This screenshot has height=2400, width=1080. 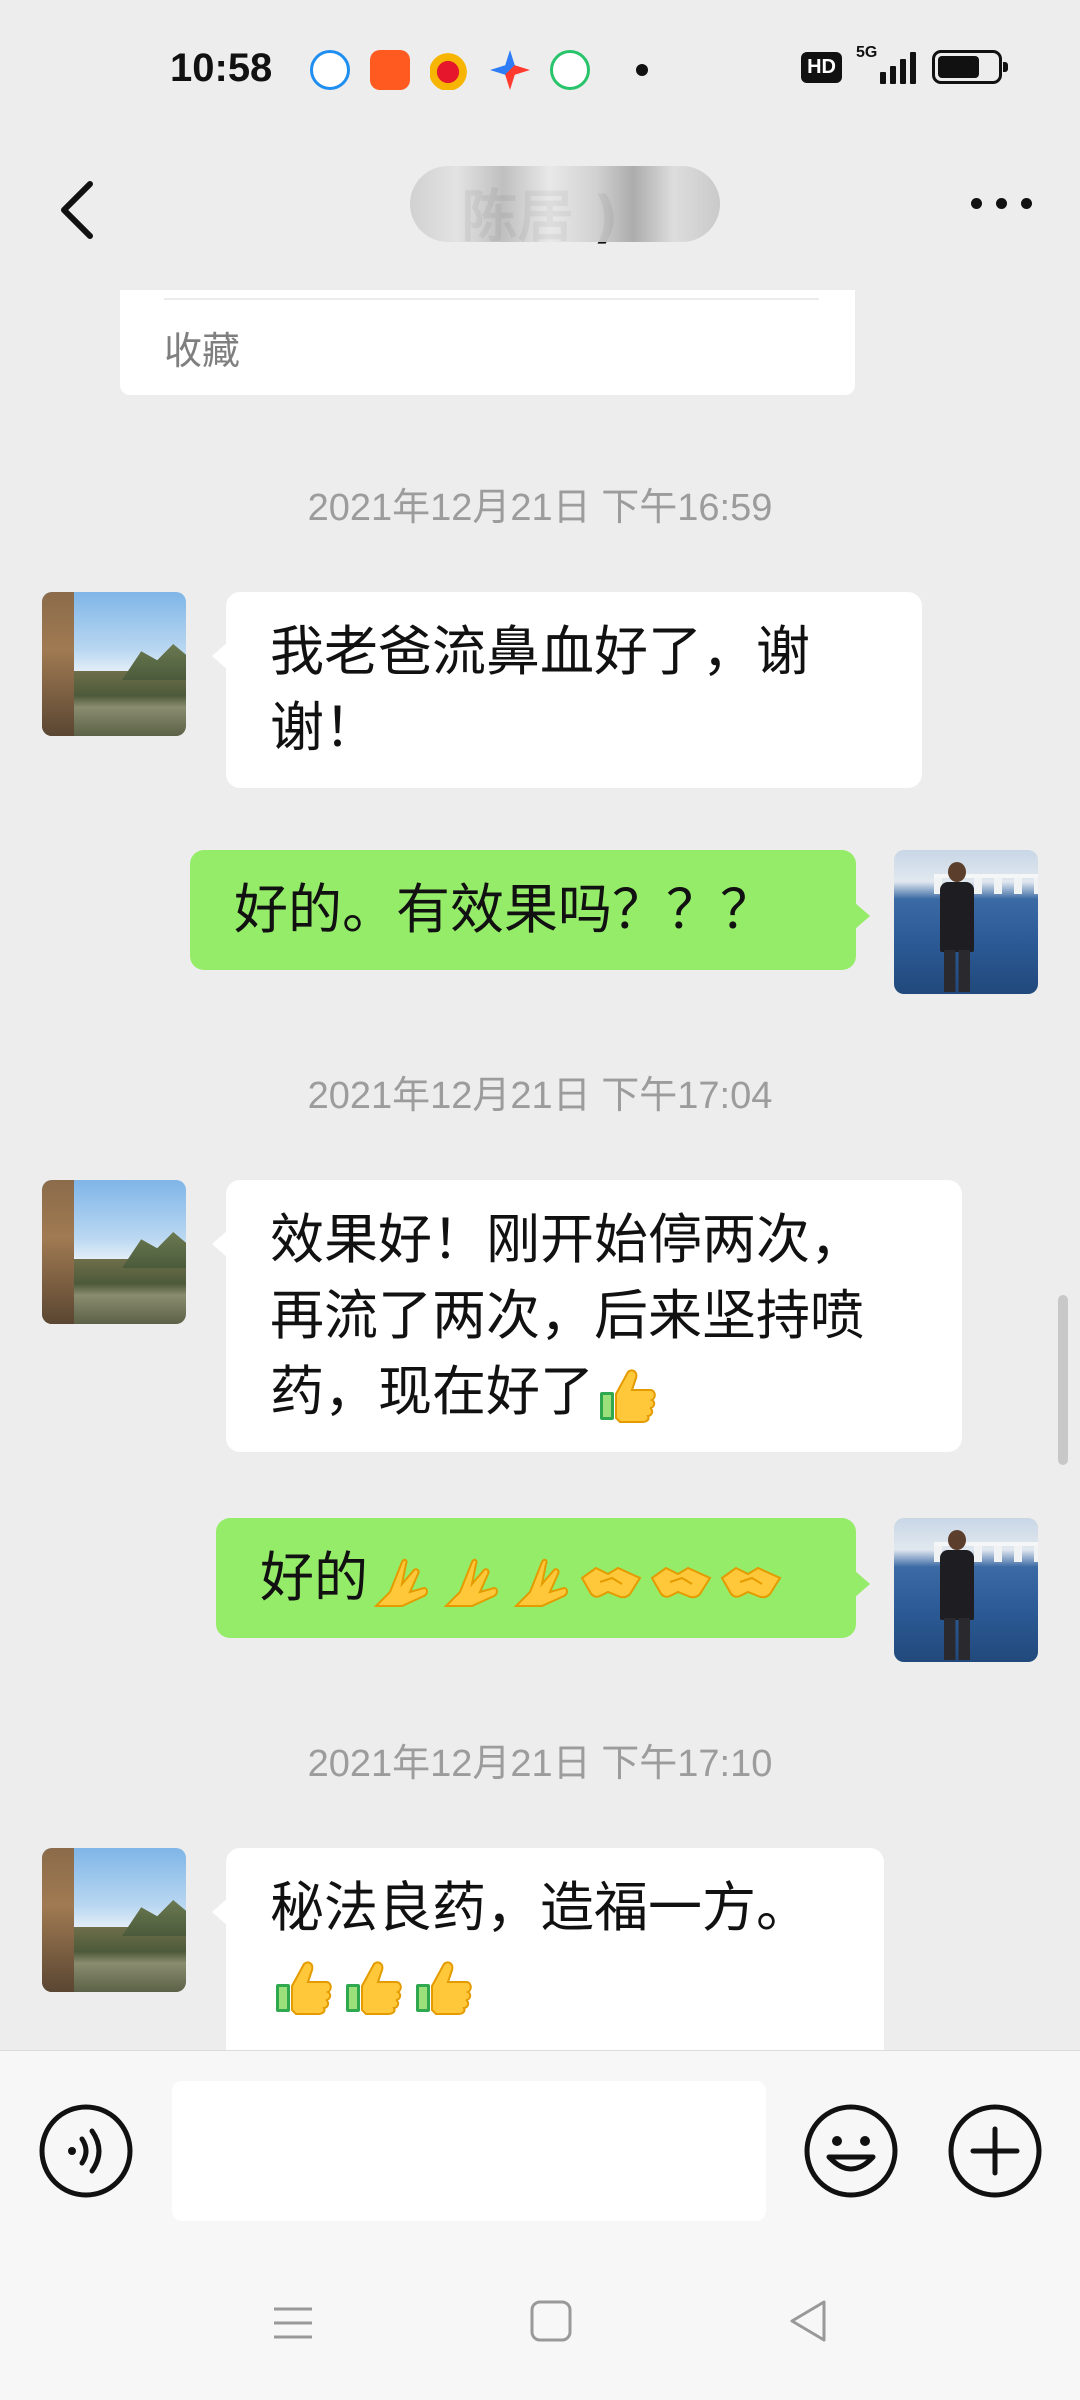 What do you see at coordinates (1001, 203) in the screenshot?
I see `more-options-icon` at bounding box center [1001, 203].